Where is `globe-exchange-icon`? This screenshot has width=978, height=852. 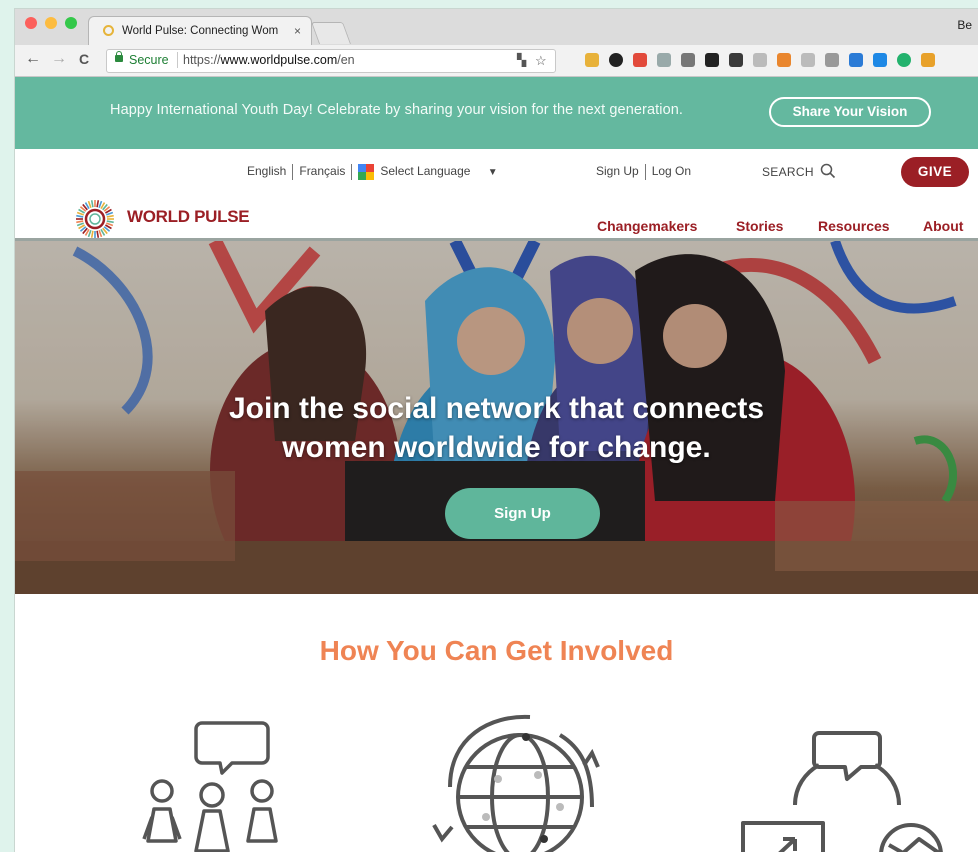
globe-exchange-icon is located at coordinates (516, 783).